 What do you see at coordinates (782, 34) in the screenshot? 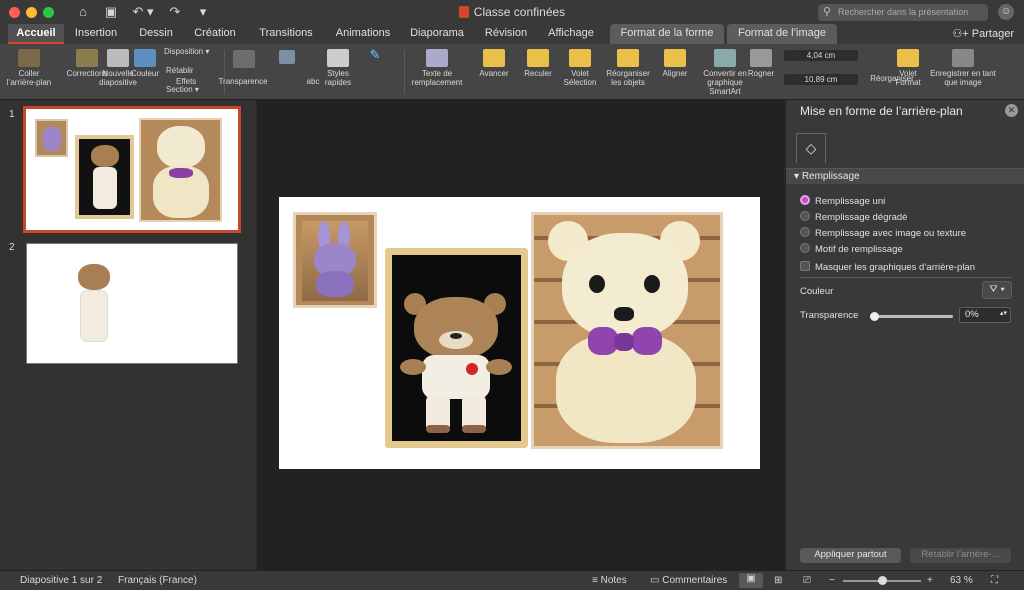
I see `tab-format-image: Format de l’image` at bounding box center [782, 34].